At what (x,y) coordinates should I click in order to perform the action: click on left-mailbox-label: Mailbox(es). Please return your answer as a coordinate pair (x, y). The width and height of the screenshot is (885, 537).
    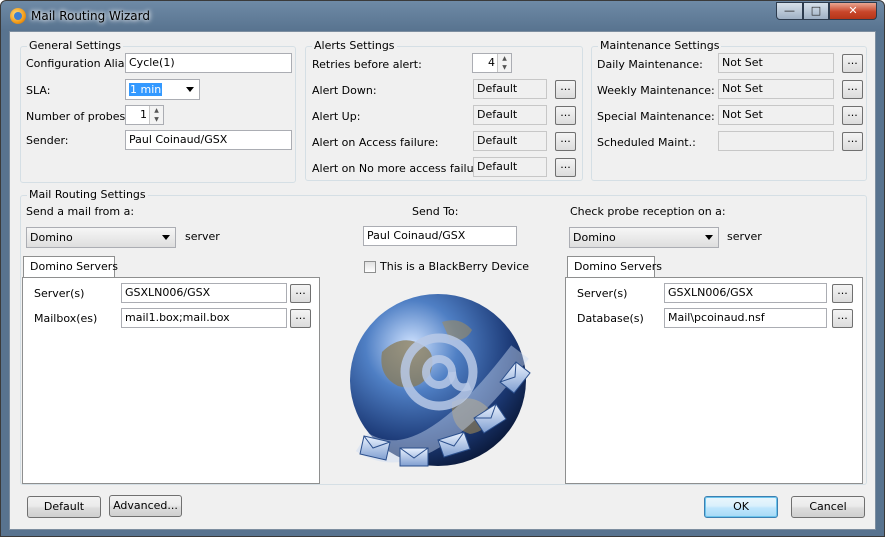
    Looking at the image, I should click on (66, 318).